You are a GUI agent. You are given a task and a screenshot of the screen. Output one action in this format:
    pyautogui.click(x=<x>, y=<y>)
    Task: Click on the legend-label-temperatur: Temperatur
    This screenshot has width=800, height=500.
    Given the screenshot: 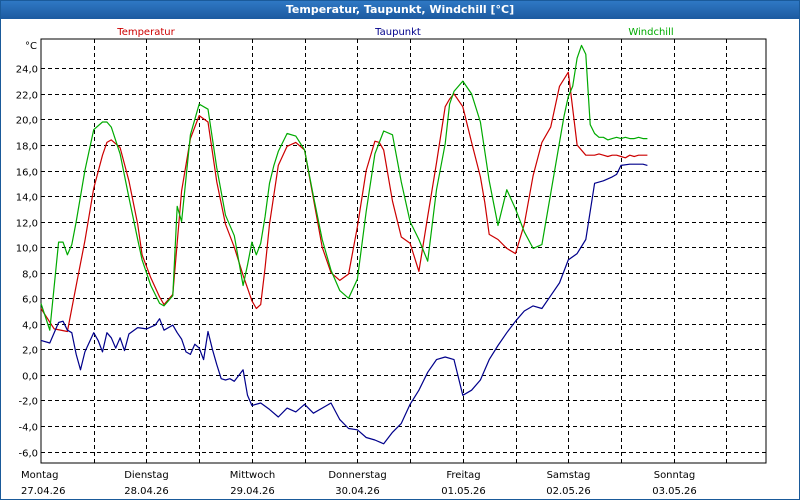 What is the action you would take?
    pyautogui.click(x=145, y=32)
    